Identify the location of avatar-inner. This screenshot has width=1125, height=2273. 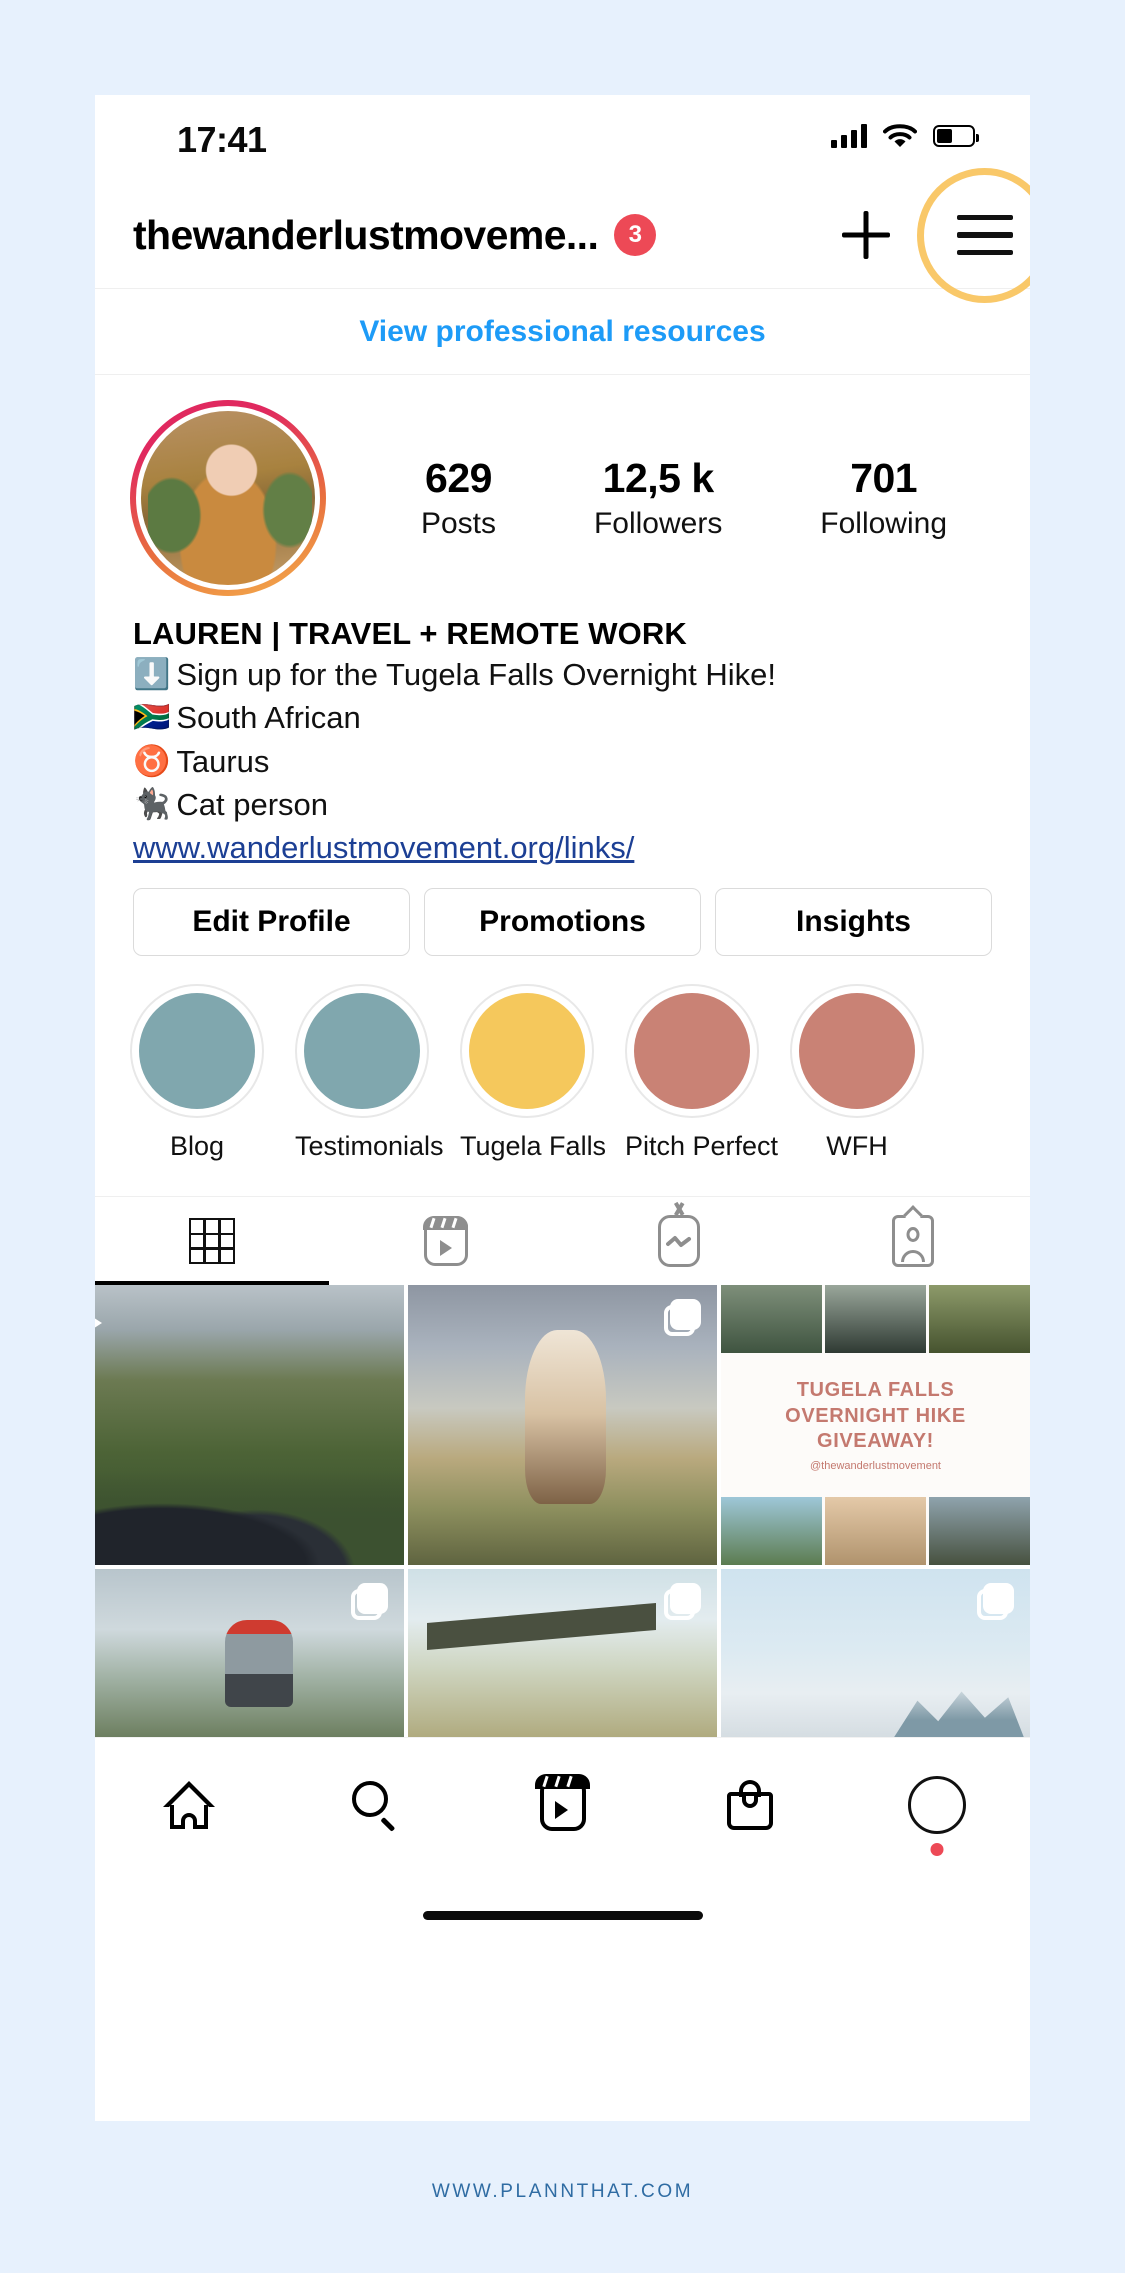
(228, 498).